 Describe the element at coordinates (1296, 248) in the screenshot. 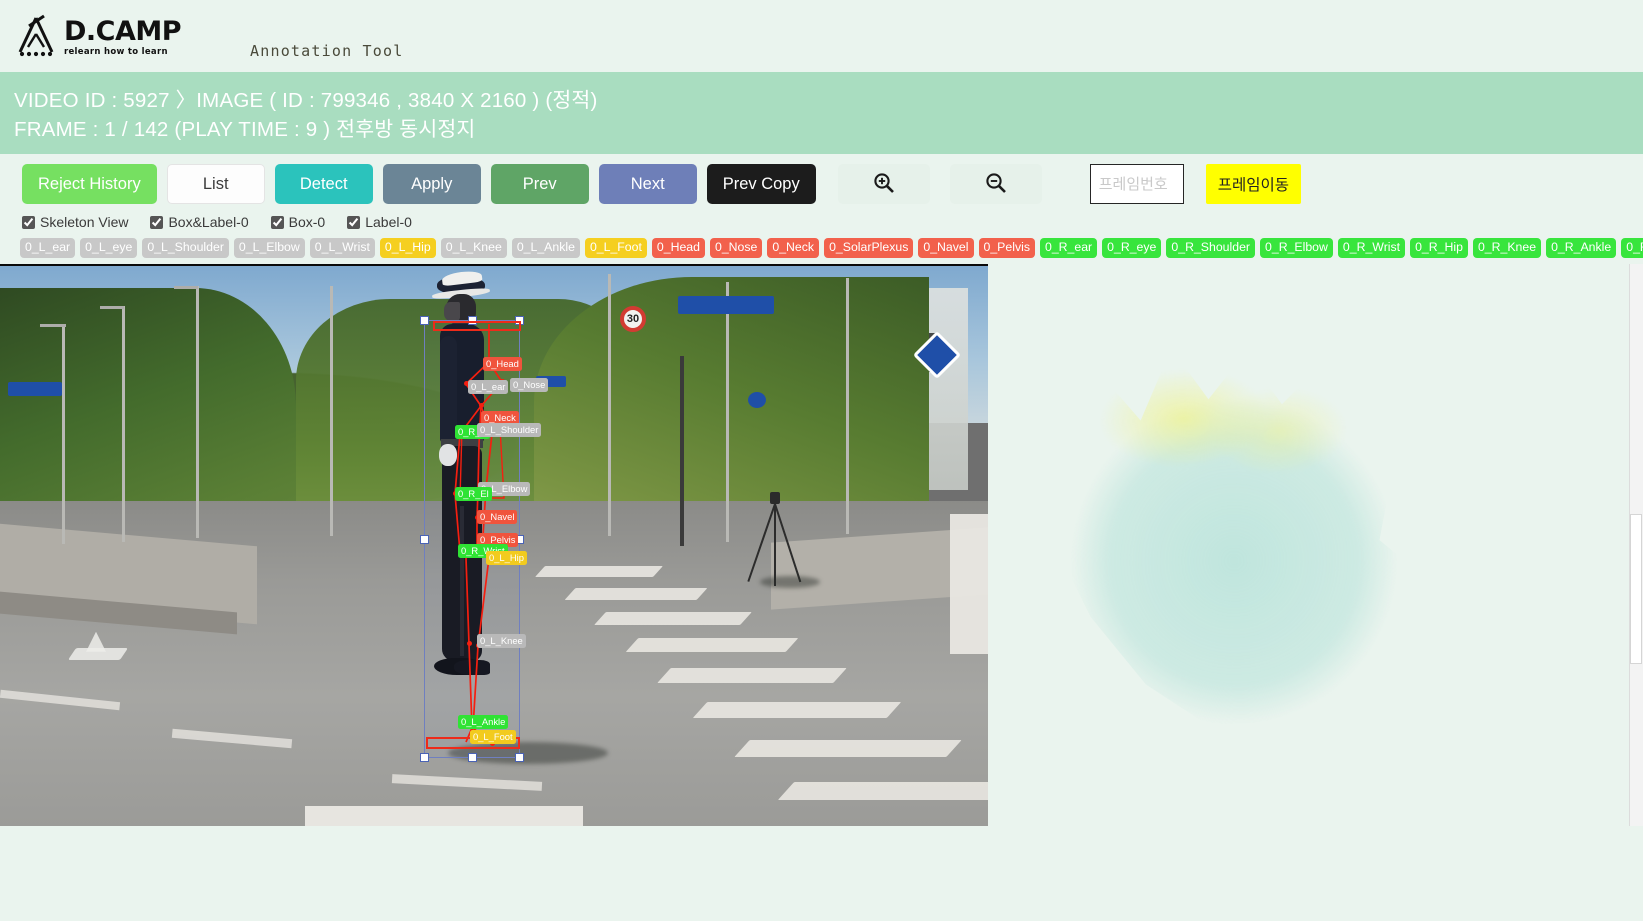

I see `keypoint-chip-0-r-elbow: 0_R_Elbow` at that location.